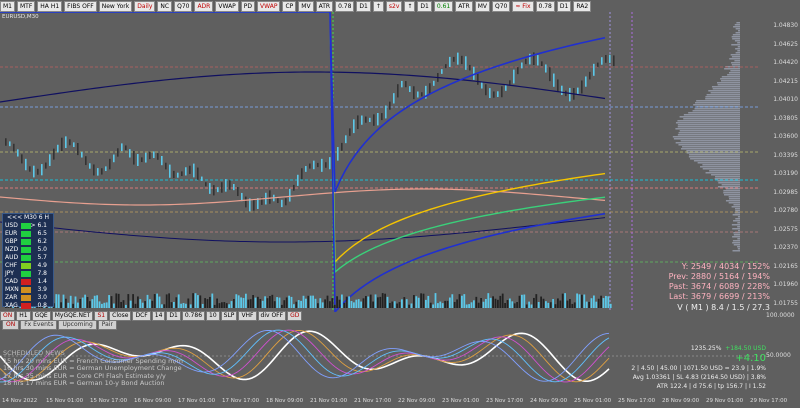 The image size is (800, 408). Describe the element at coordinates (712, 287) in the screenshot. I see `range-level-row: Past: 3674 / 6089 / 228%` at that location.